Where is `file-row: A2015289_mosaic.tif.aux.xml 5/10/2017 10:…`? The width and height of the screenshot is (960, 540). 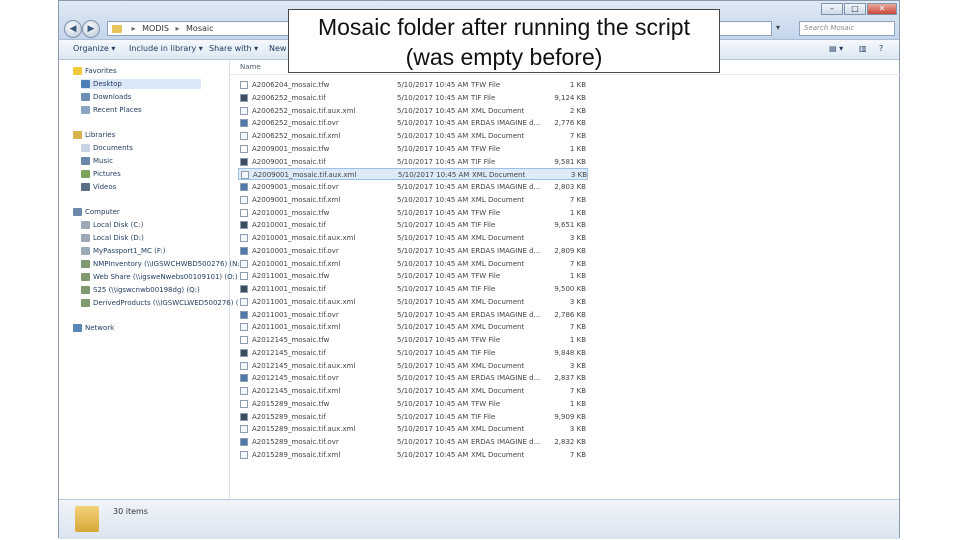 file-row: A2015289_mosaic.tif.aux.xml 5/10/2017 10:… is located at coordinates (413, 429).